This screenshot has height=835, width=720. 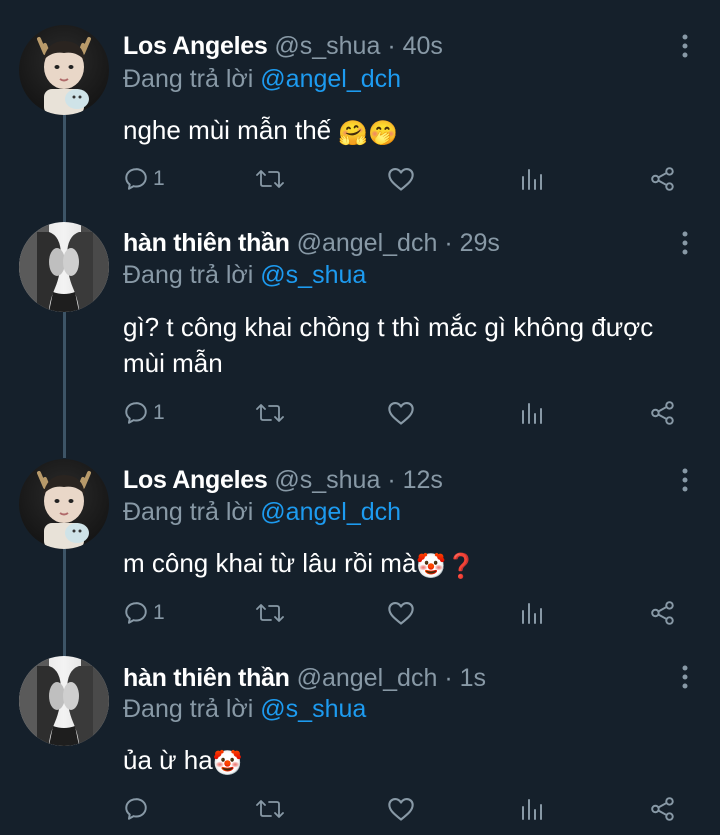 I want to click on analytics-icon, so click(x=532, y=809).